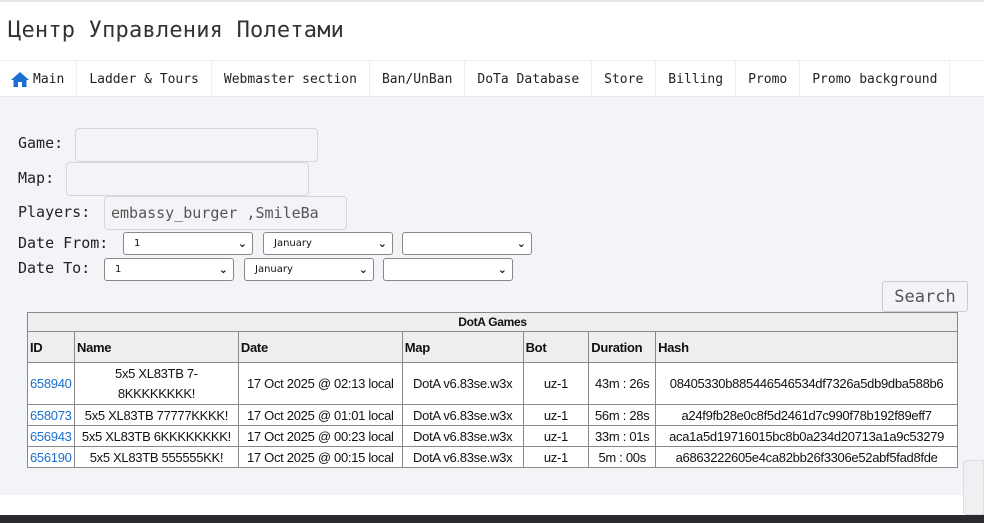 The image size is (984, 523). I want to click on cell-hash: a24f9fb28e0c8f5d2461d7c990f78b192f89eff7, so click(806, 415).